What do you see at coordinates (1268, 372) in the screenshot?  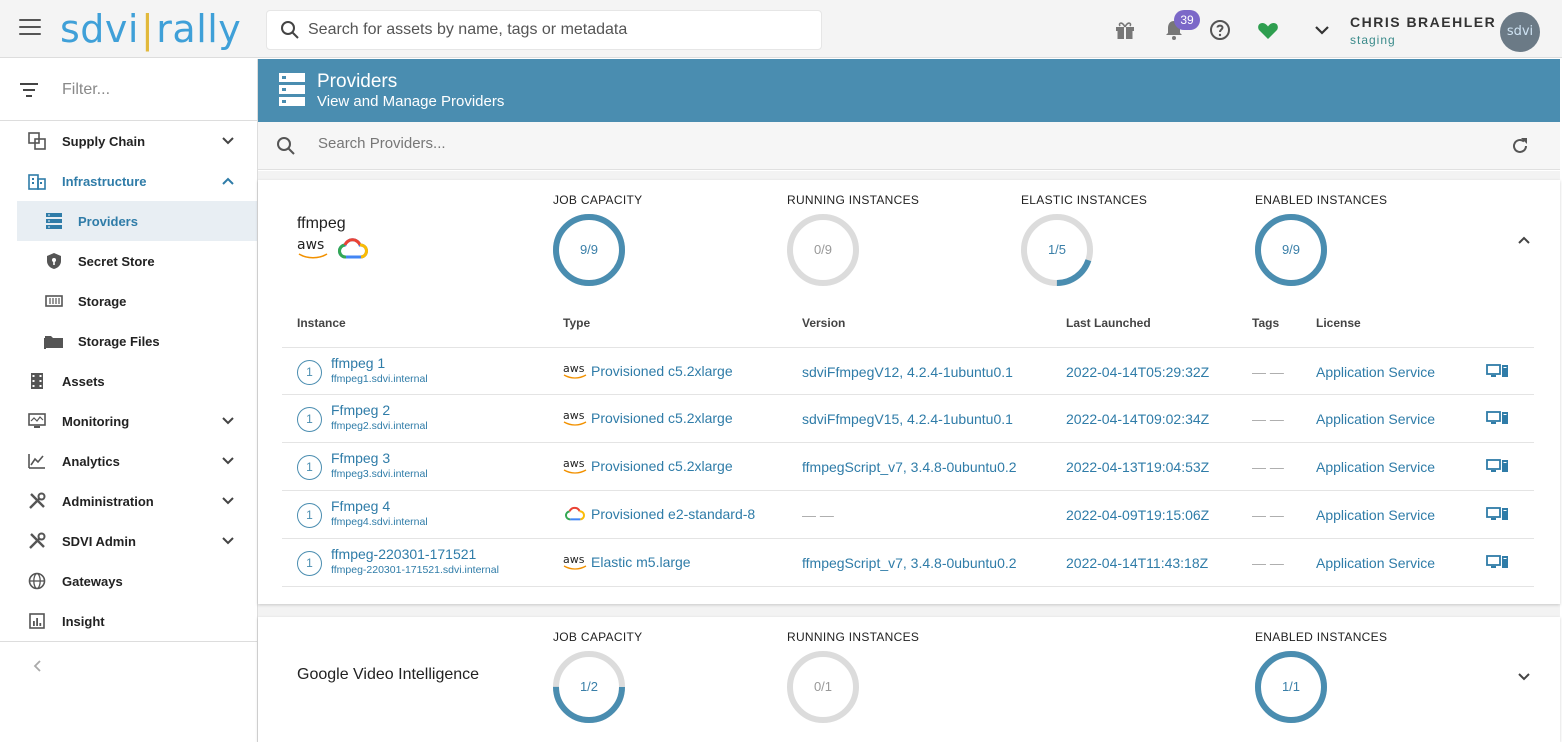 I see `tags-value: — —` at bounding box center [1268, 372].